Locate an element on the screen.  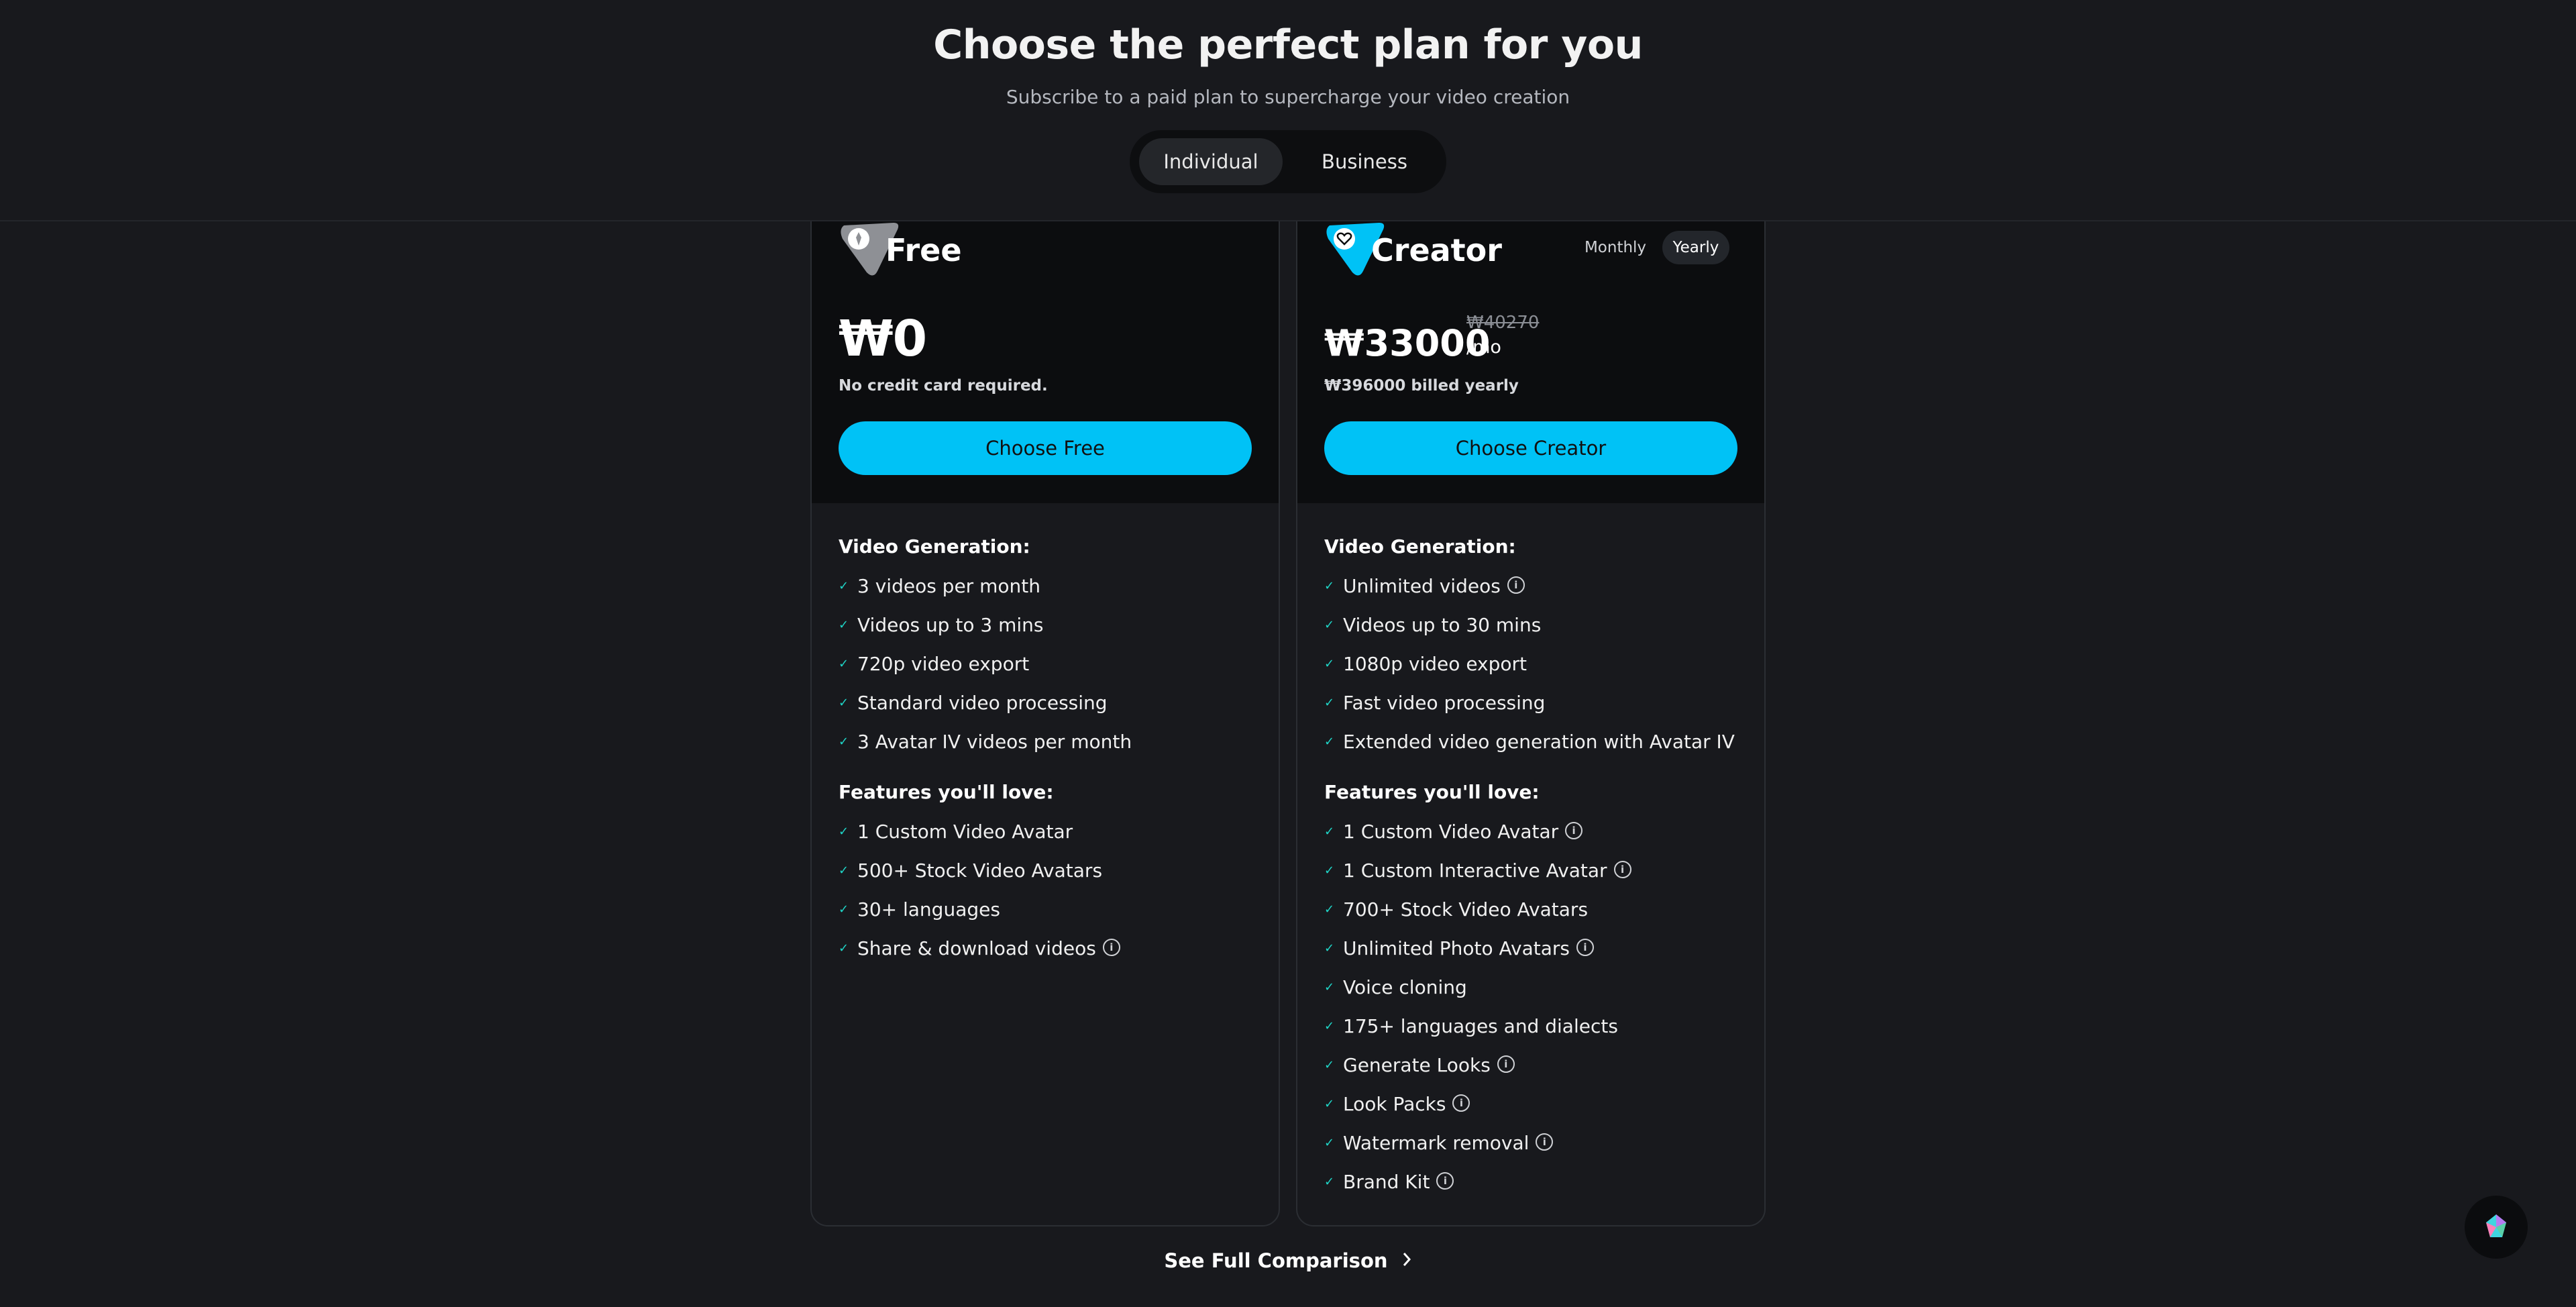
chat-assistant-button is located at coordinates (2496, 1227).